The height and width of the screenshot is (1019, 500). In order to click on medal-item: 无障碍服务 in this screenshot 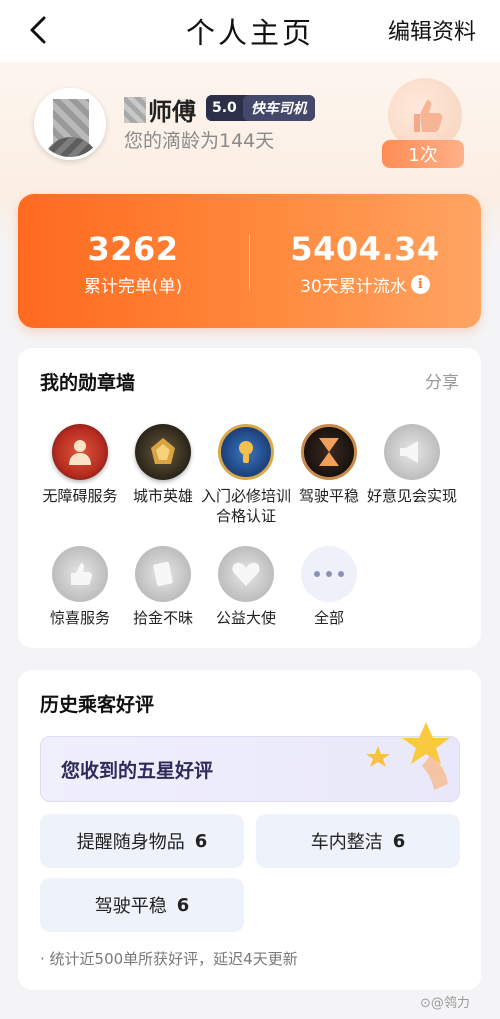, I will do `click(80, 465)`.